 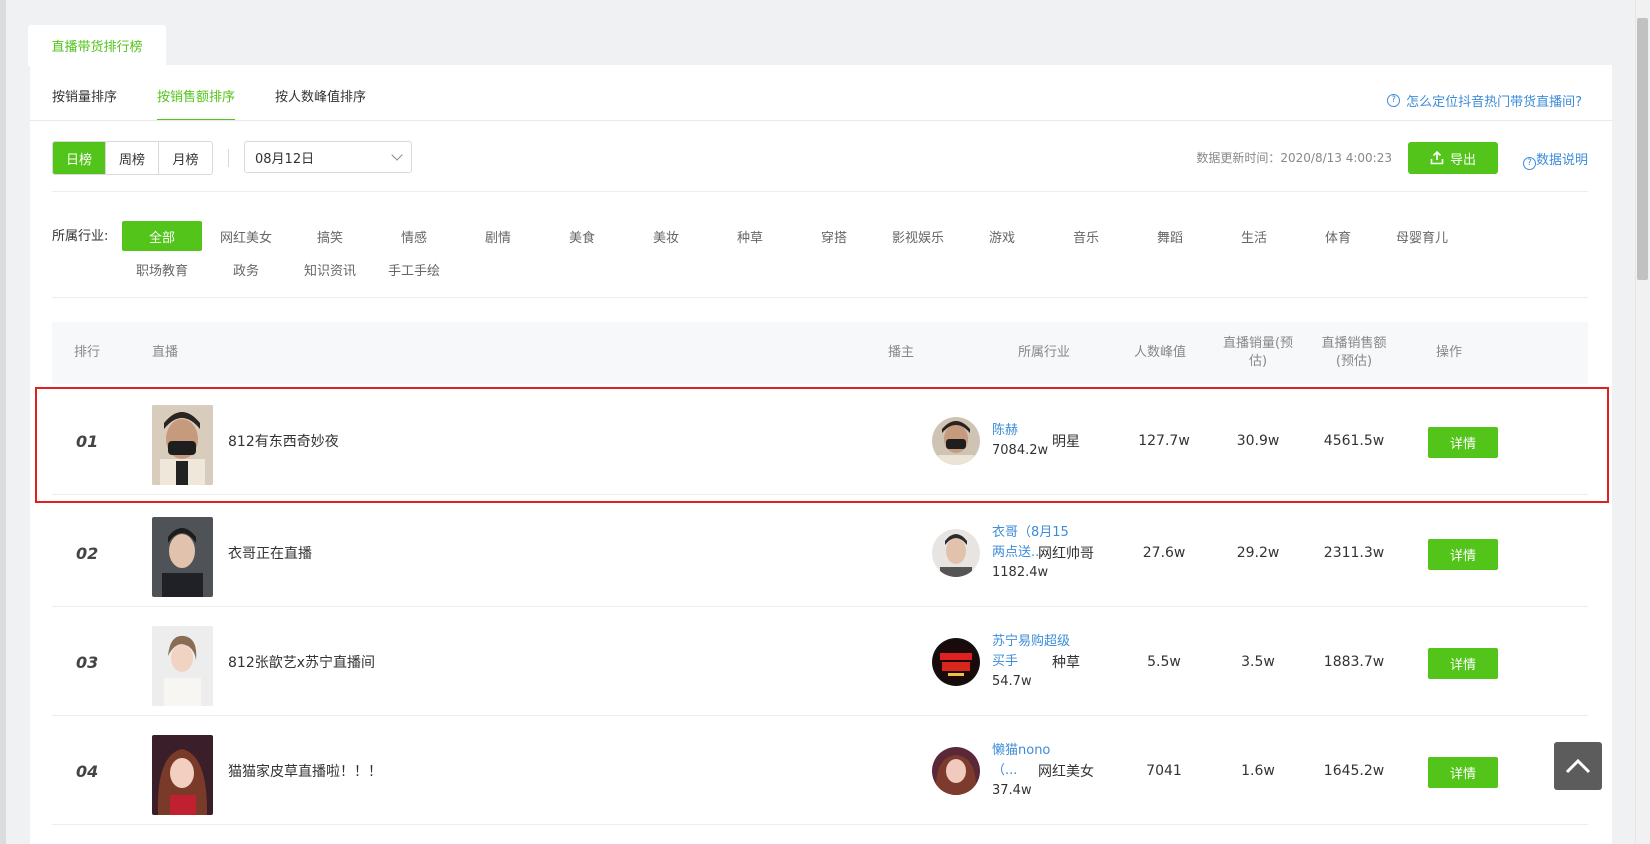 I want to click on period-weekly-button: 周榜, so click(x=132, y=158).